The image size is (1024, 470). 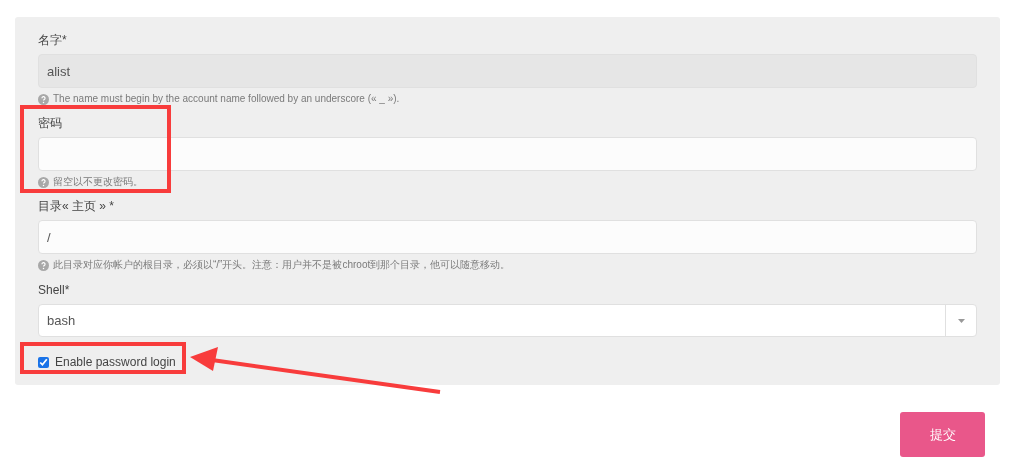 I want to click on shell-select: bash, so click(x=507, y=320).